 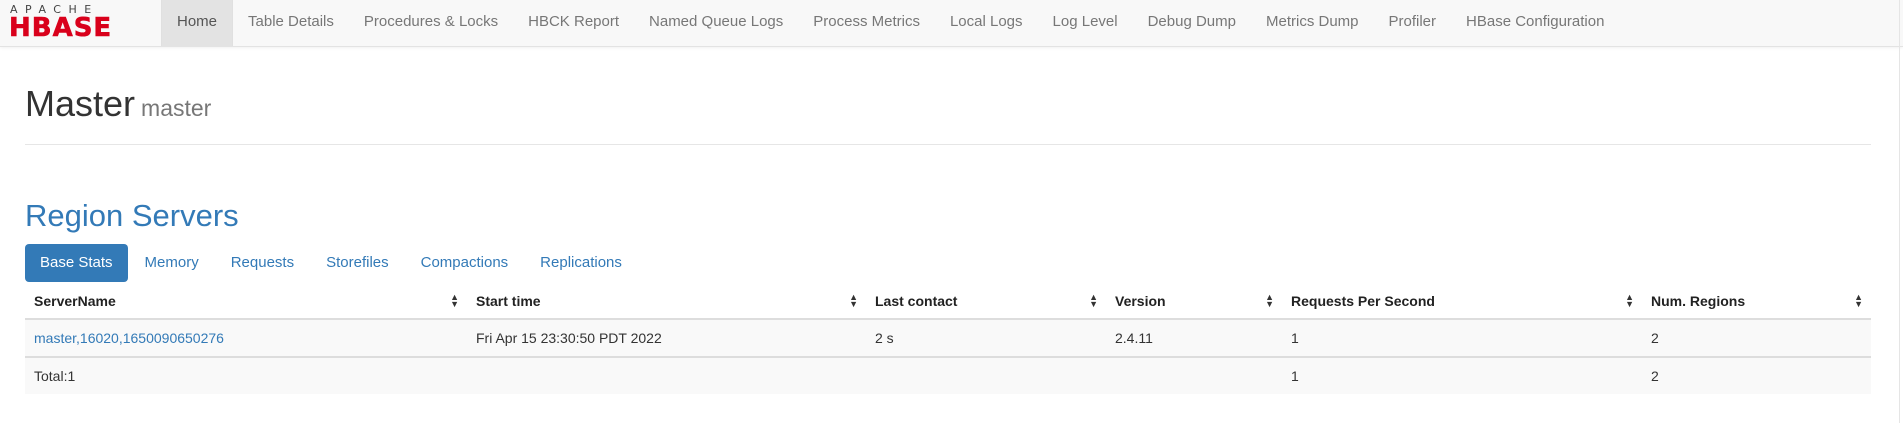 What do you see at coordinates (246, 302) in the screenshot?
I see `column-header-servername: ServerName ▲ ▼` at bounding box center [246, 302].